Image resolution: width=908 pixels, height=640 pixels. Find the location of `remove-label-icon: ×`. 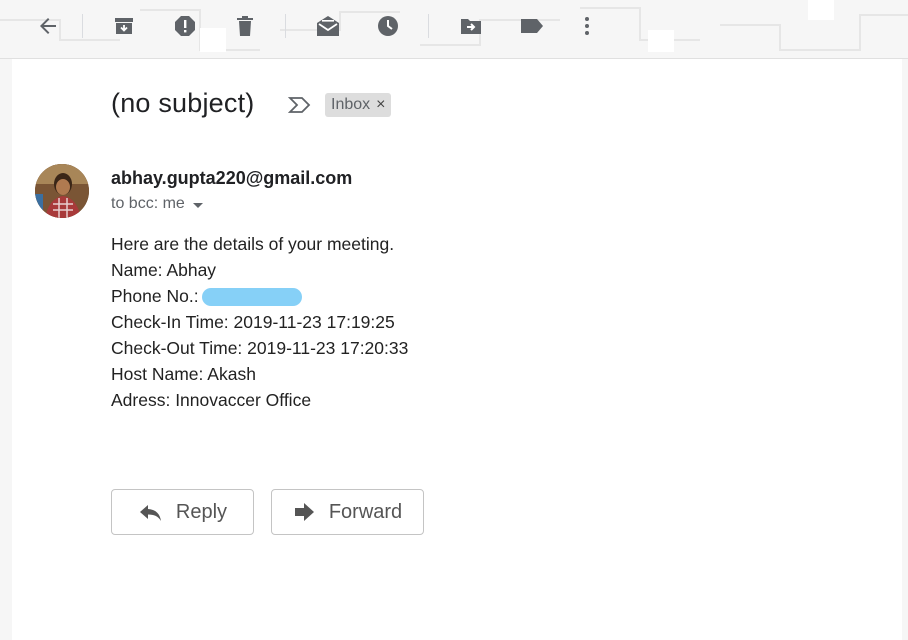

remove-label-icon: × is located at coordinates (380, 105).